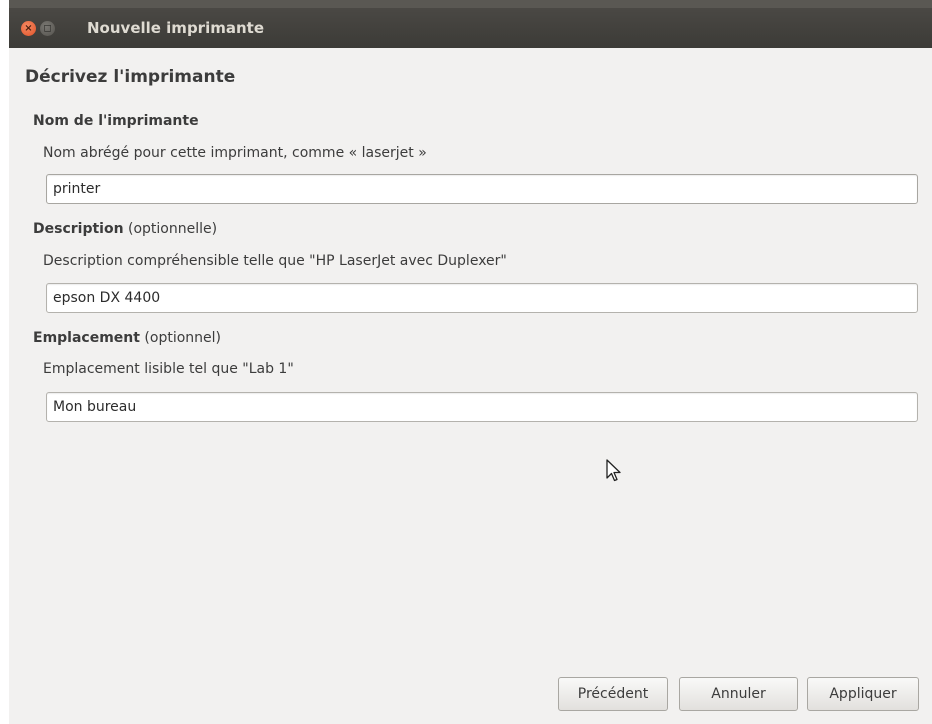 This screenshot has width=932, height=724. I want to click on description-label: Description, so click(78, 229).